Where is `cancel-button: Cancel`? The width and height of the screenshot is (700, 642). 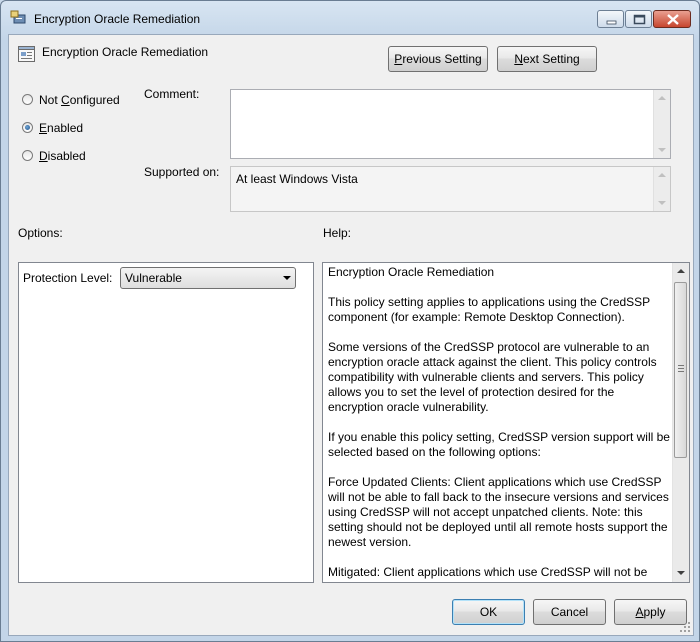 cancel-button: Cancel is located at coordinates (569, 612).